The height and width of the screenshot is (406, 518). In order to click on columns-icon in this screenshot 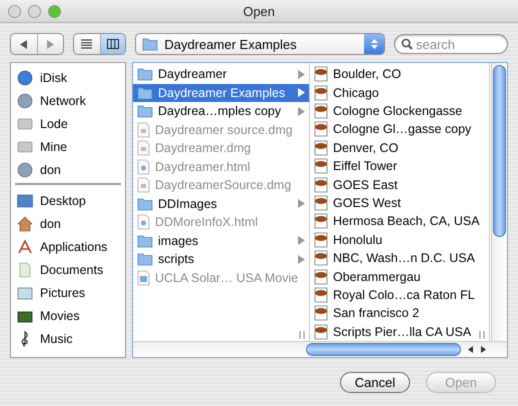, I will do `click(112, 44)`.